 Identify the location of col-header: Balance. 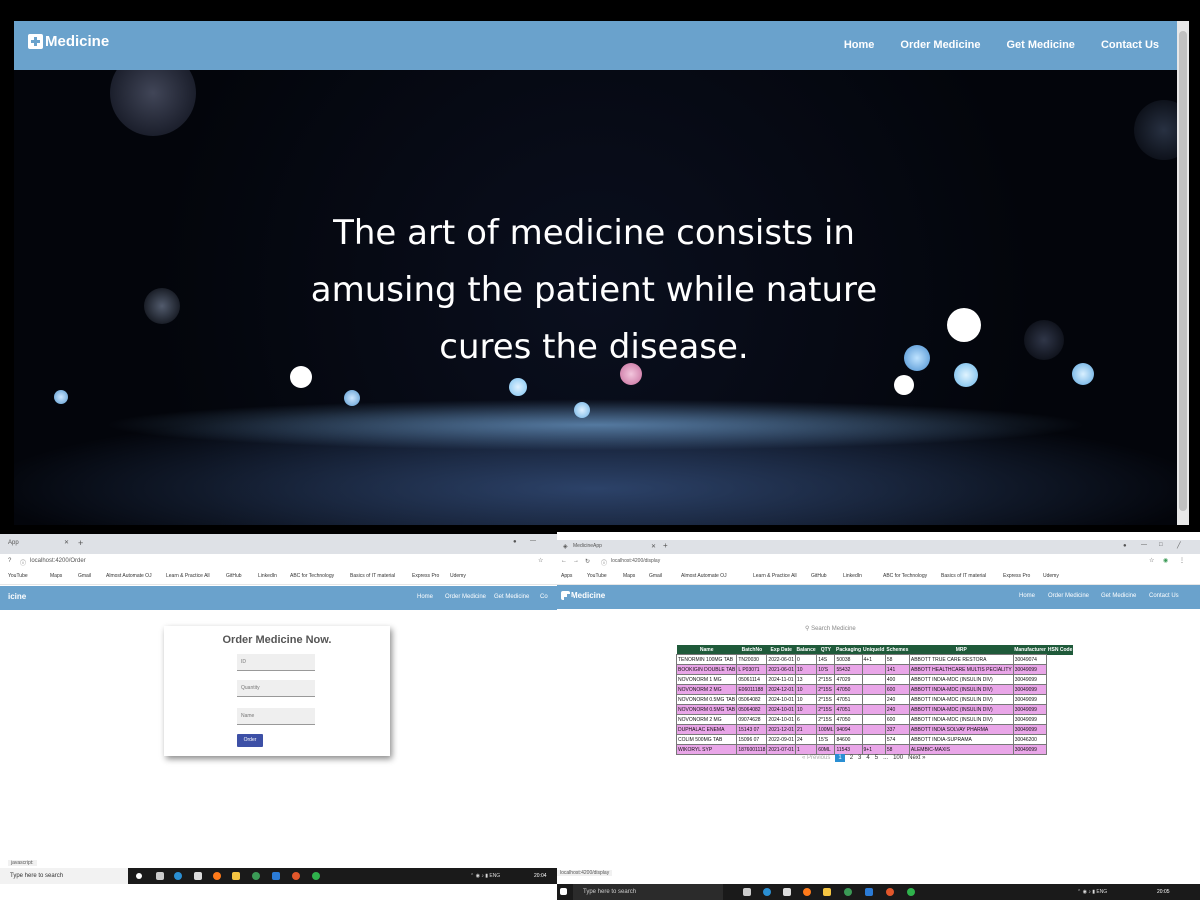
(806, 650).